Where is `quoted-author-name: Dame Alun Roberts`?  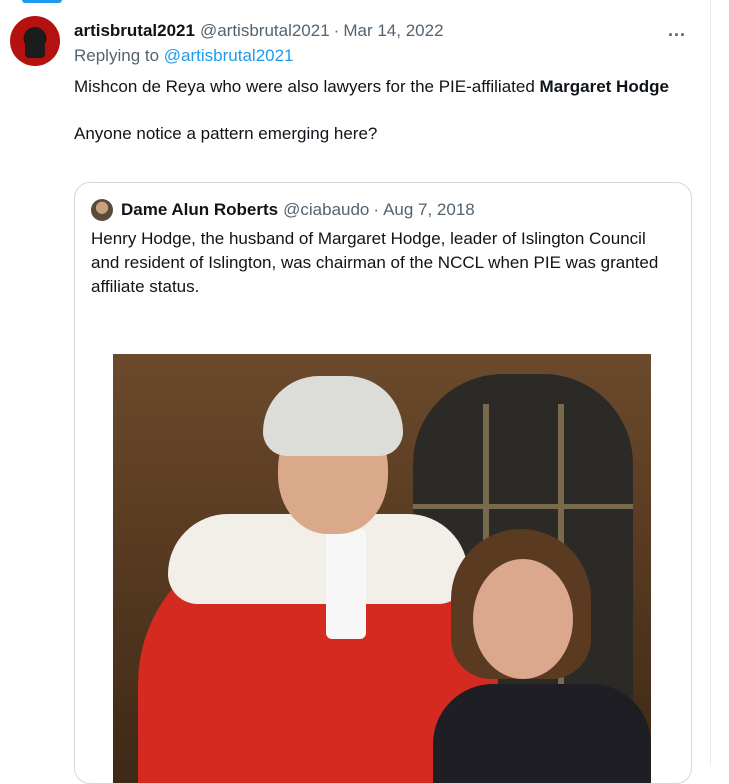
quoted-author-name: Dame Alun Roberts is located at coordinates (199, 210).